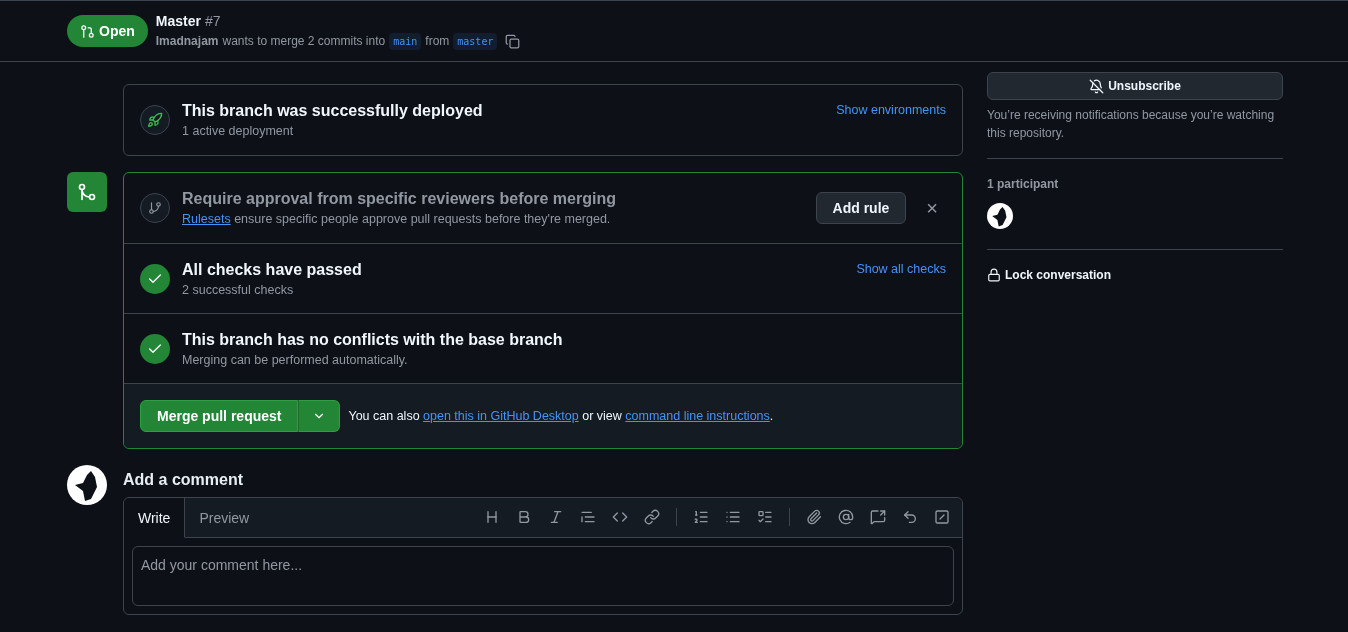  What do you see at coordinates (891, 110) in the screenshot?
I see `show-environments-link: Show environments` at bounding box center [891, 110].